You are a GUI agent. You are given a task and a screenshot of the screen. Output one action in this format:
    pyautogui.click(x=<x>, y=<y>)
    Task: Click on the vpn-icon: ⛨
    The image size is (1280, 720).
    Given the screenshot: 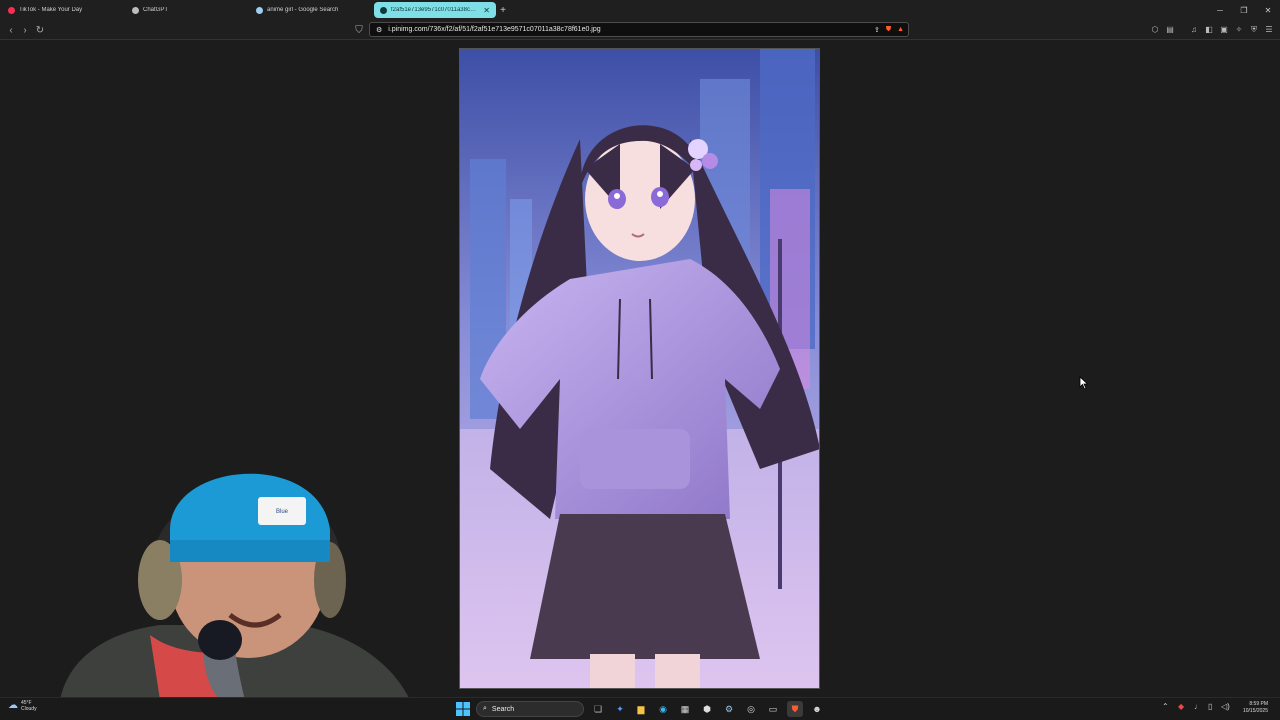 What is the action you would take?
    pyautogui.click(x=1254, y=29)
    